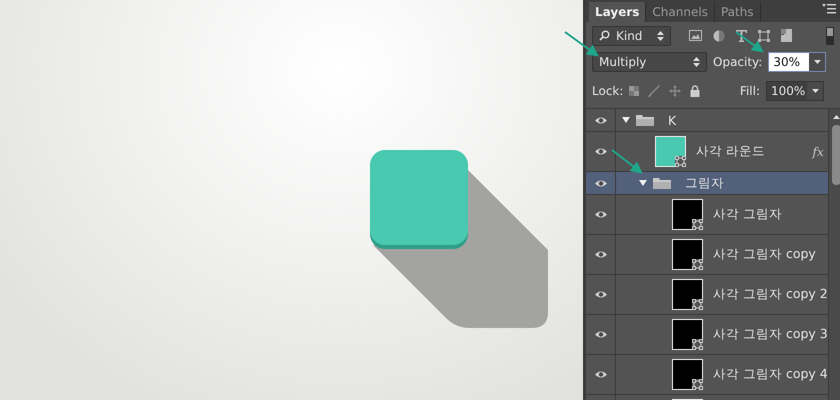  I want to click on blend-mode-value: Multiply, so click(623, 62).